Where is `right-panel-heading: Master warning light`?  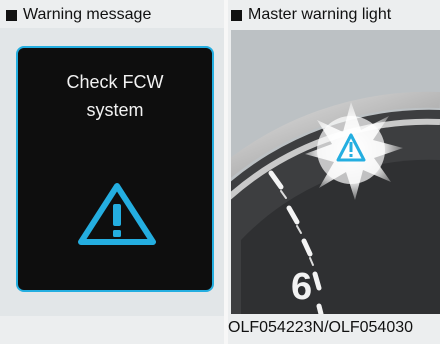 right-panel-heading: Master warning light is located at coordinates (311, 15).